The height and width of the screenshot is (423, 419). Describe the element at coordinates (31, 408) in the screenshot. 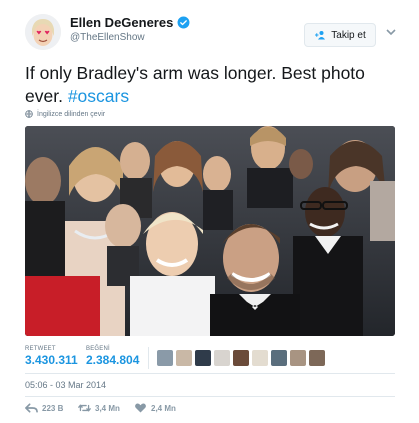

I see `reply-icon` at that location.